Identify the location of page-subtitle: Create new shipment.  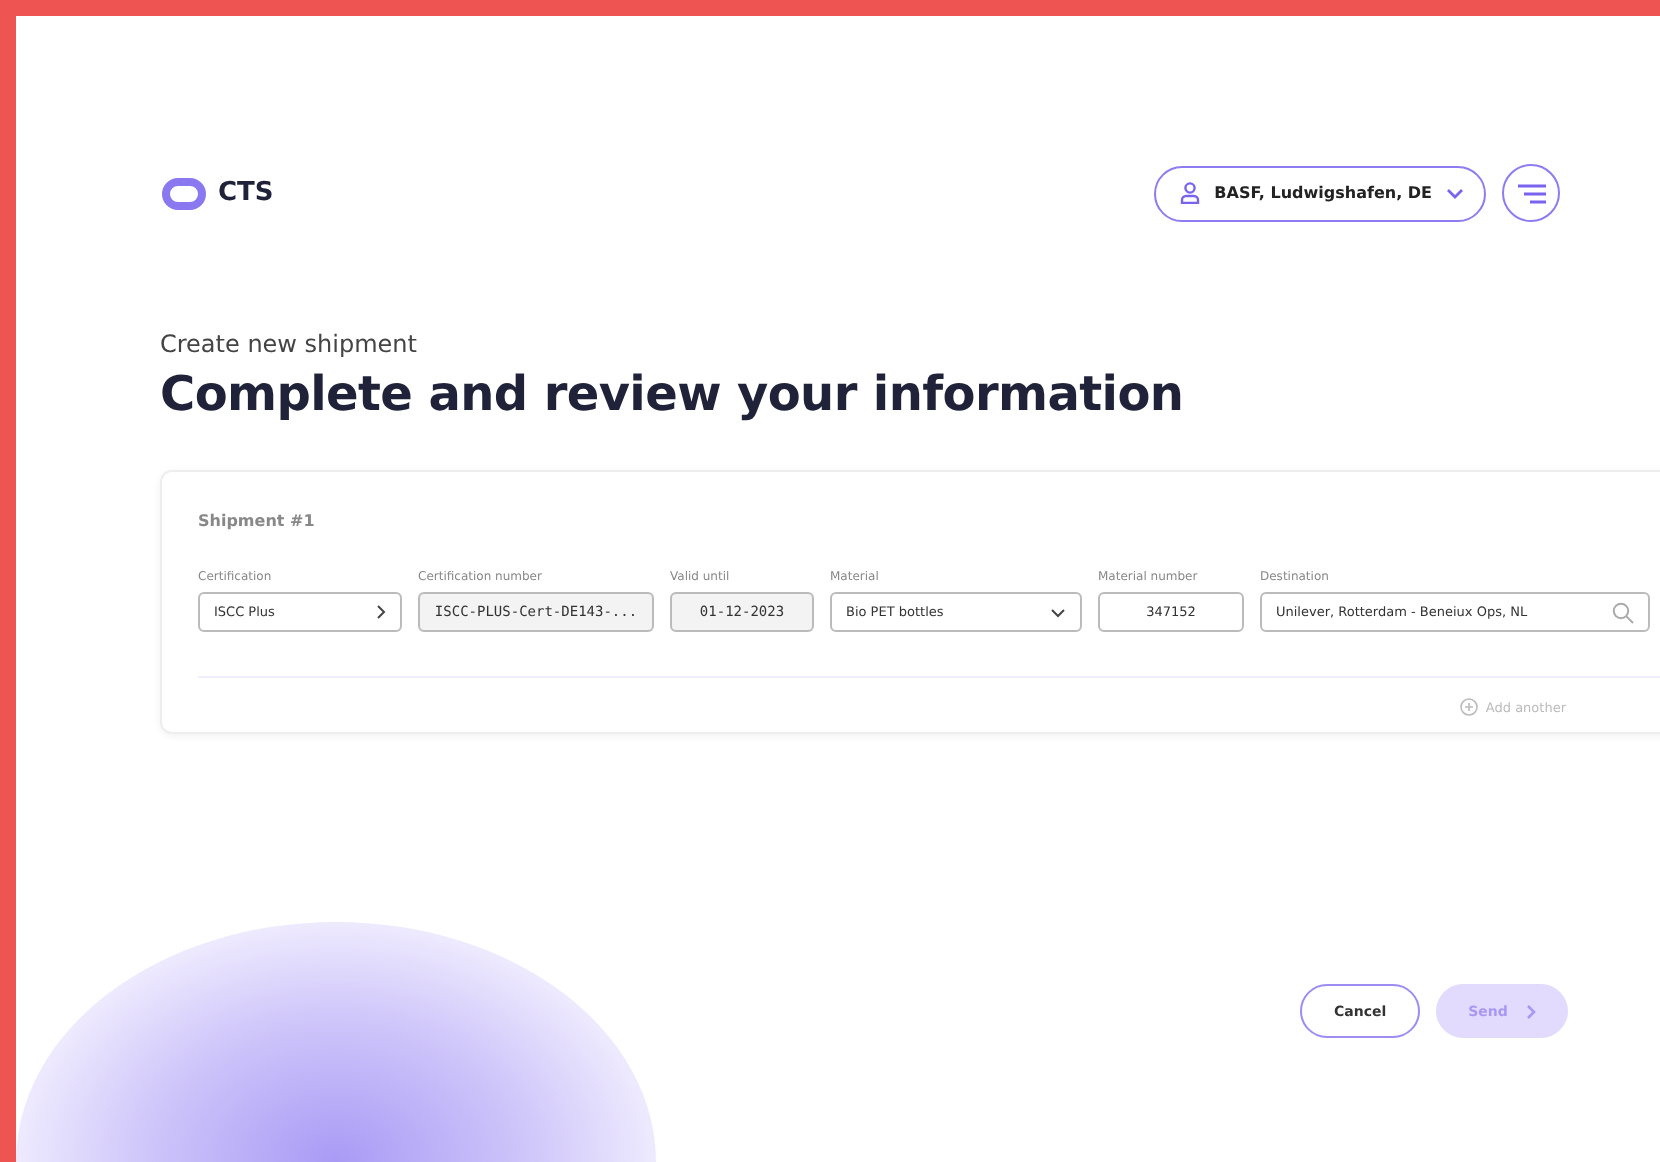
(289, 344).